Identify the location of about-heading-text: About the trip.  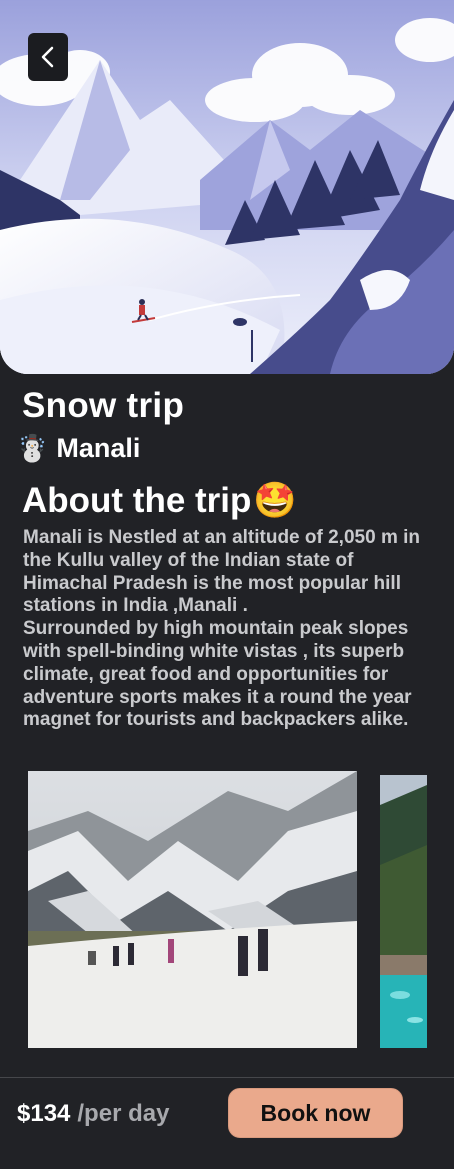
(137, 500).